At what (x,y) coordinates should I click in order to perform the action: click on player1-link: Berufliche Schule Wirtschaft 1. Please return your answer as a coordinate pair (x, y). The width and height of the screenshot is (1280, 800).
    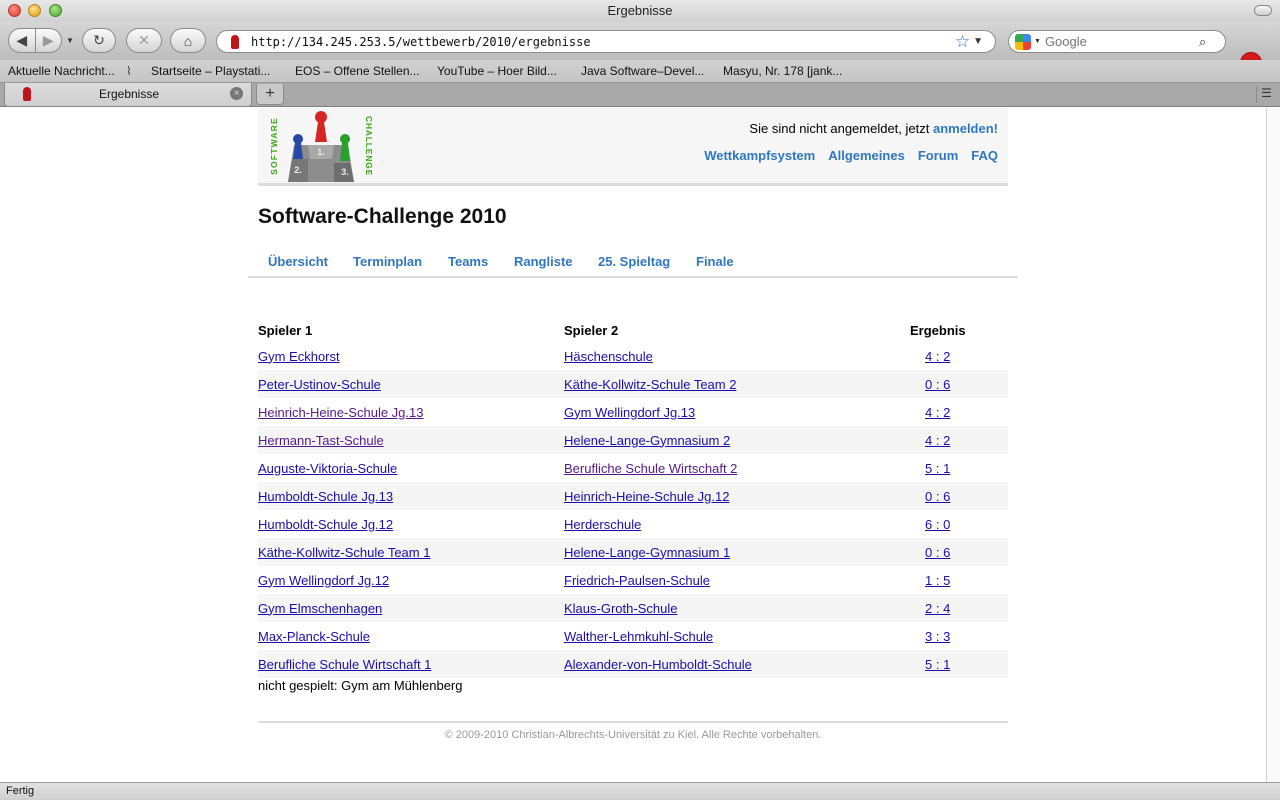
    Looking at the image, I should click on (344, 664).